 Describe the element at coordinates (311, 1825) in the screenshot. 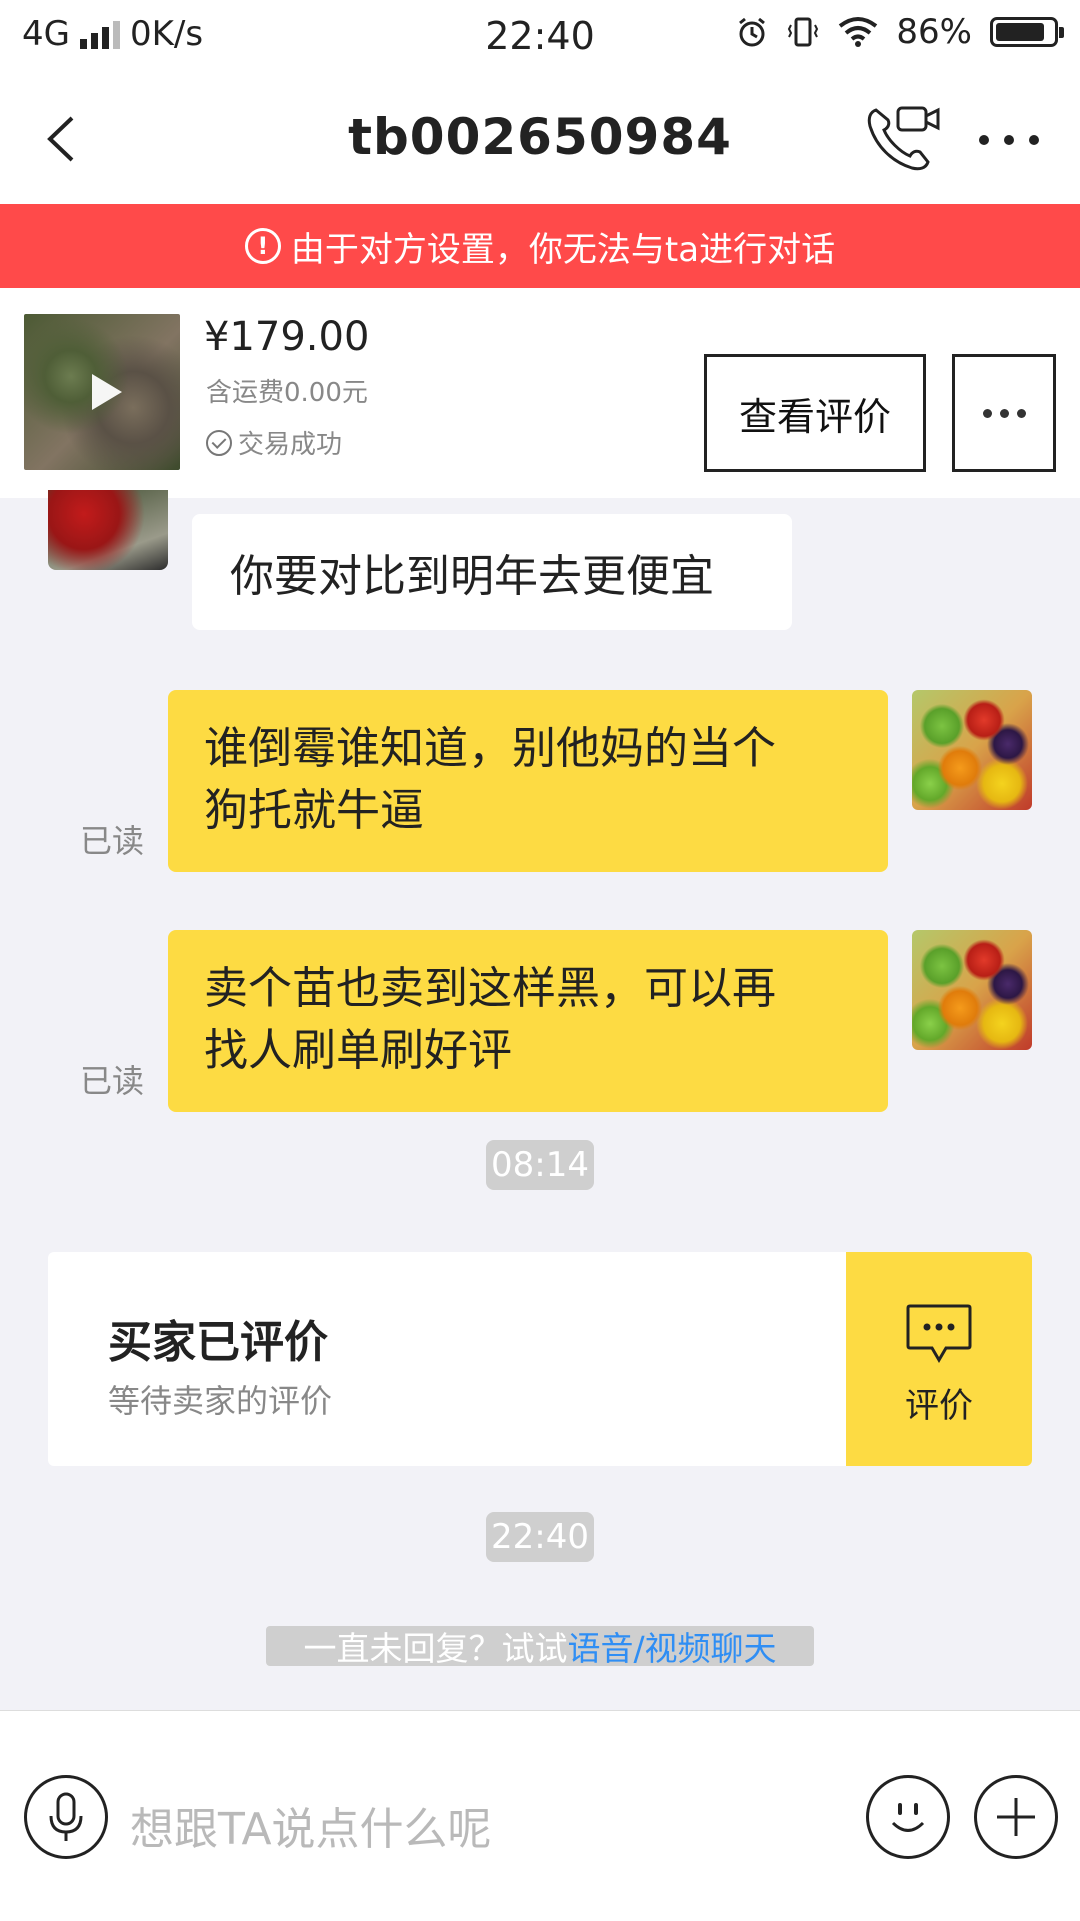

I see `message-input: 想跟TA说点什么呢` at that location.